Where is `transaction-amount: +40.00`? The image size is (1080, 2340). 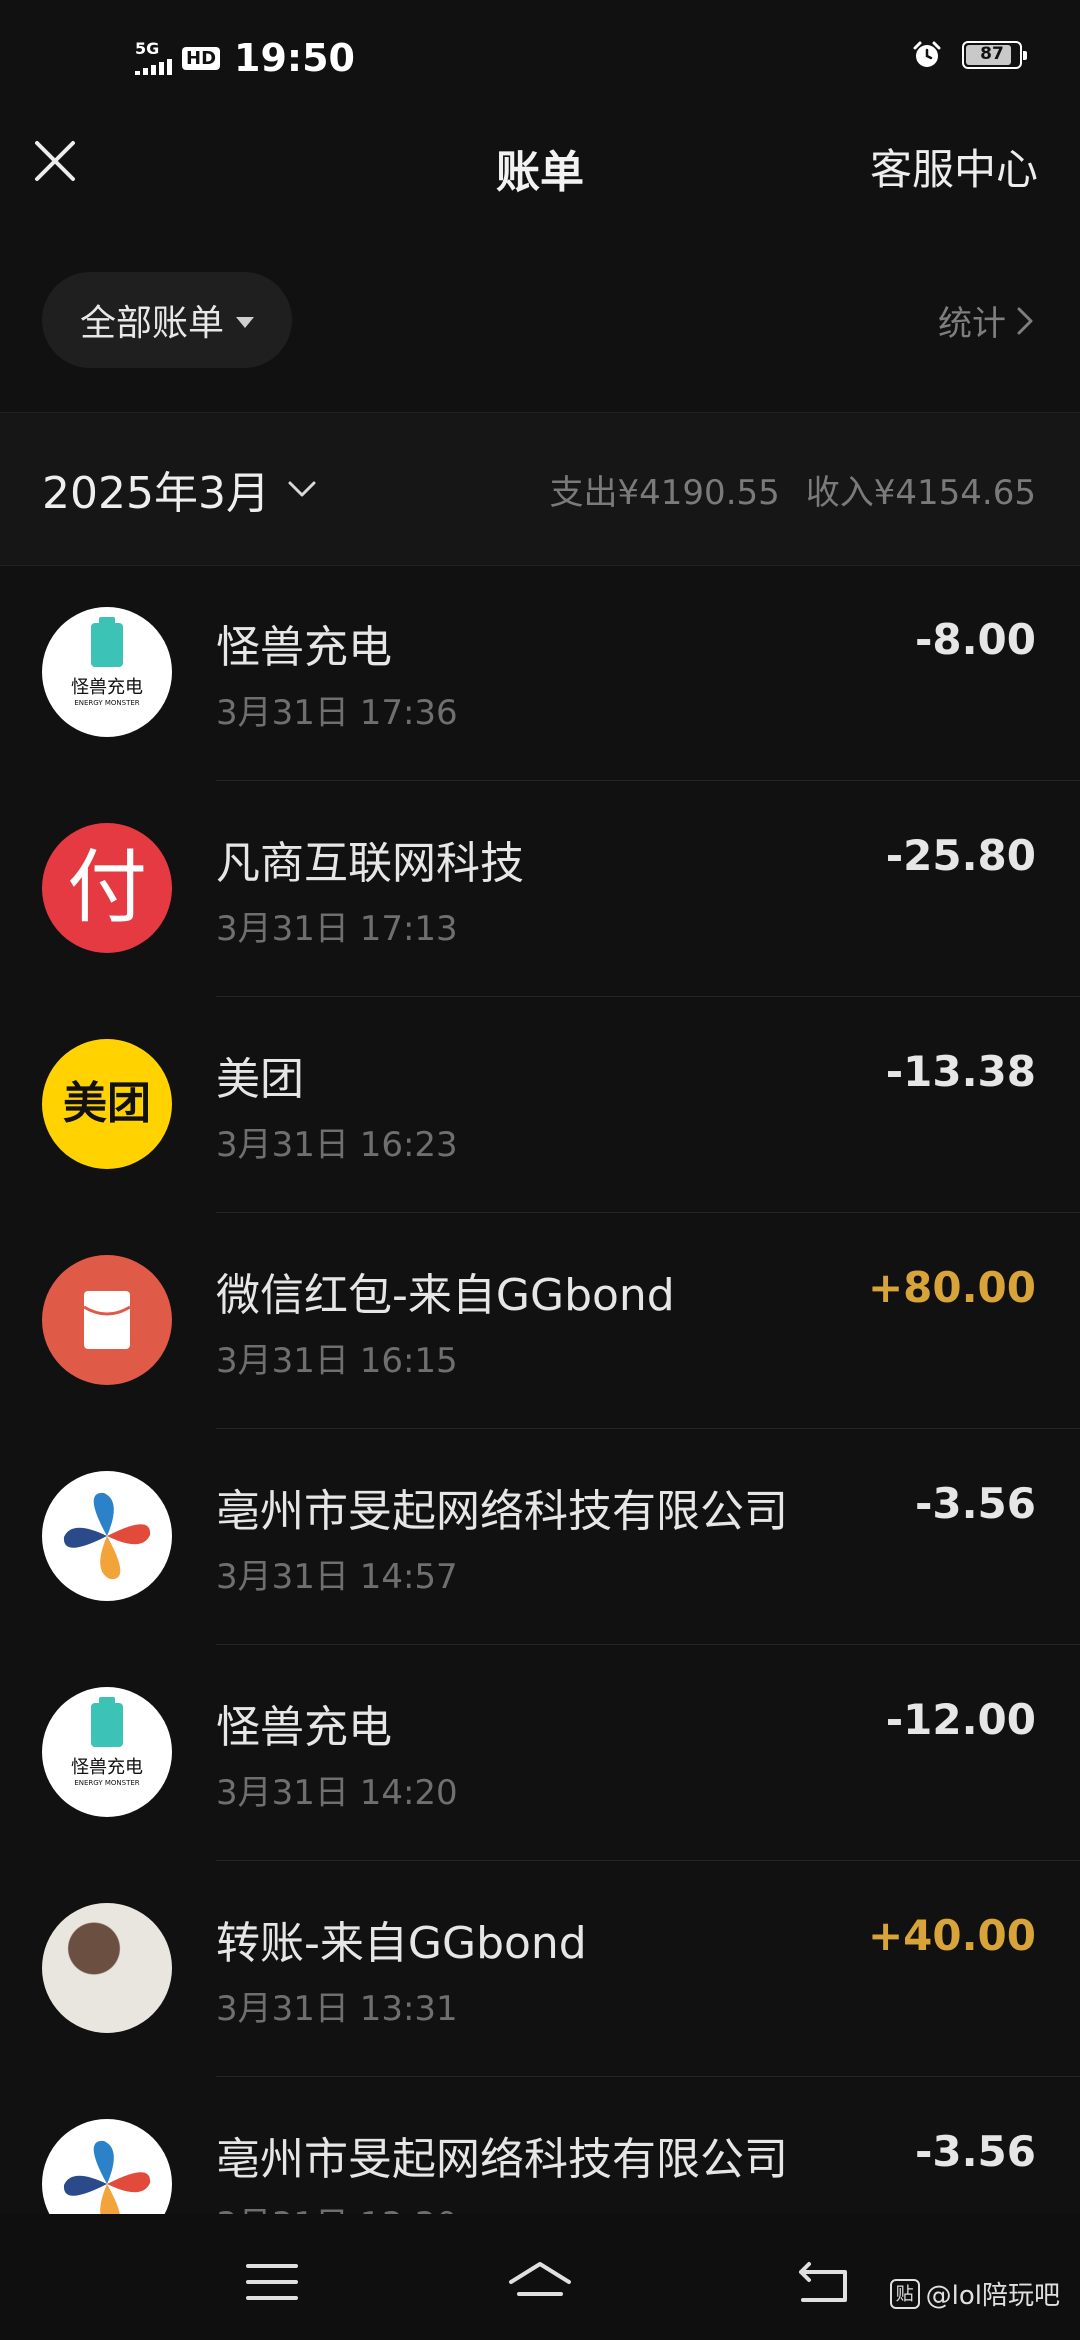
transaction-amount: +40.00 is located at coordinates (951, 1935).